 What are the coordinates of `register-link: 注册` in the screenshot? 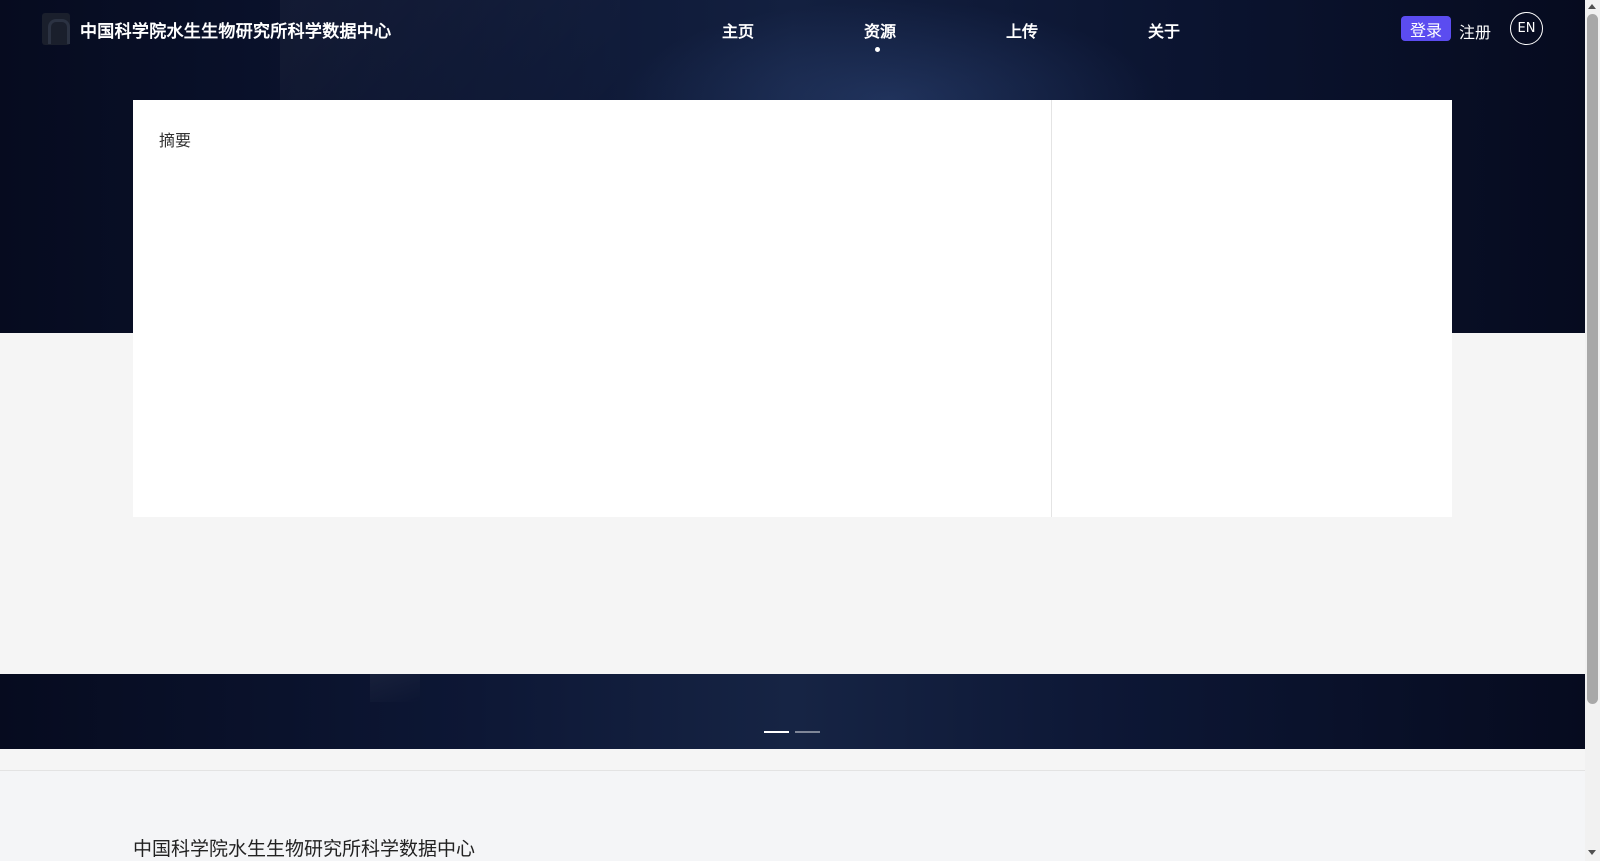 It's located at (1475, 31).